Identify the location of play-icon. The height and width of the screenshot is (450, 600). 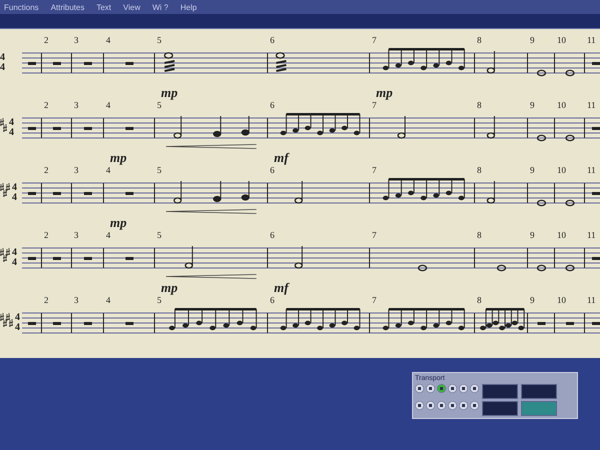
(441, 388).